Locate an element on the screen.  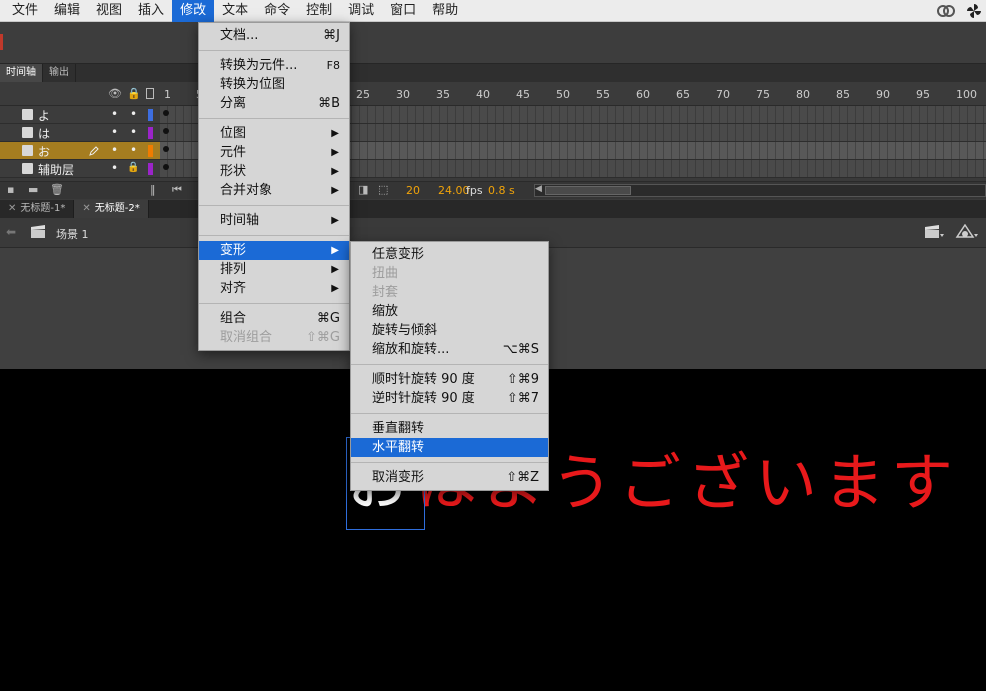
menu-item-label: 转换为位图 is located at coordinates (253, 84).